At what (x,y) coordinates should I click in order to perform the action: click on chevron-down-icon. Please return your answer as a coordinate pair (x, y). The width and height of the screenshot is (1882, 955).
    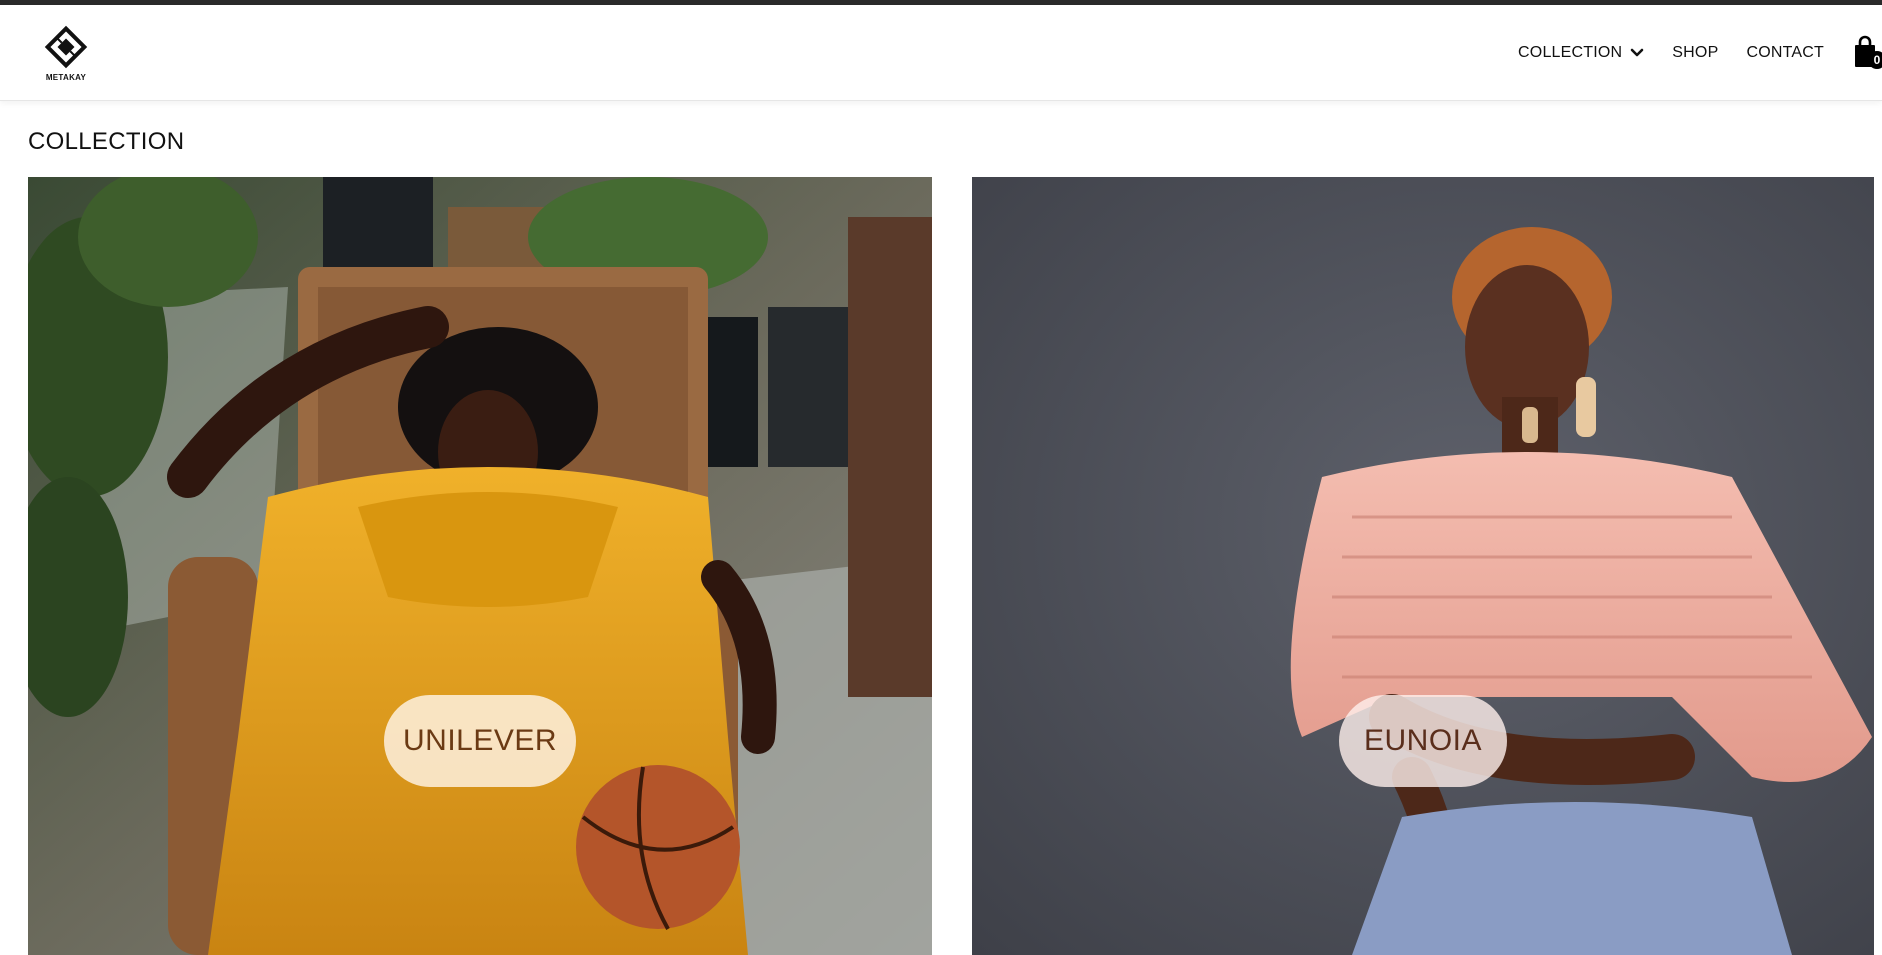
    Looking at the image, I should click on (1637, 52).